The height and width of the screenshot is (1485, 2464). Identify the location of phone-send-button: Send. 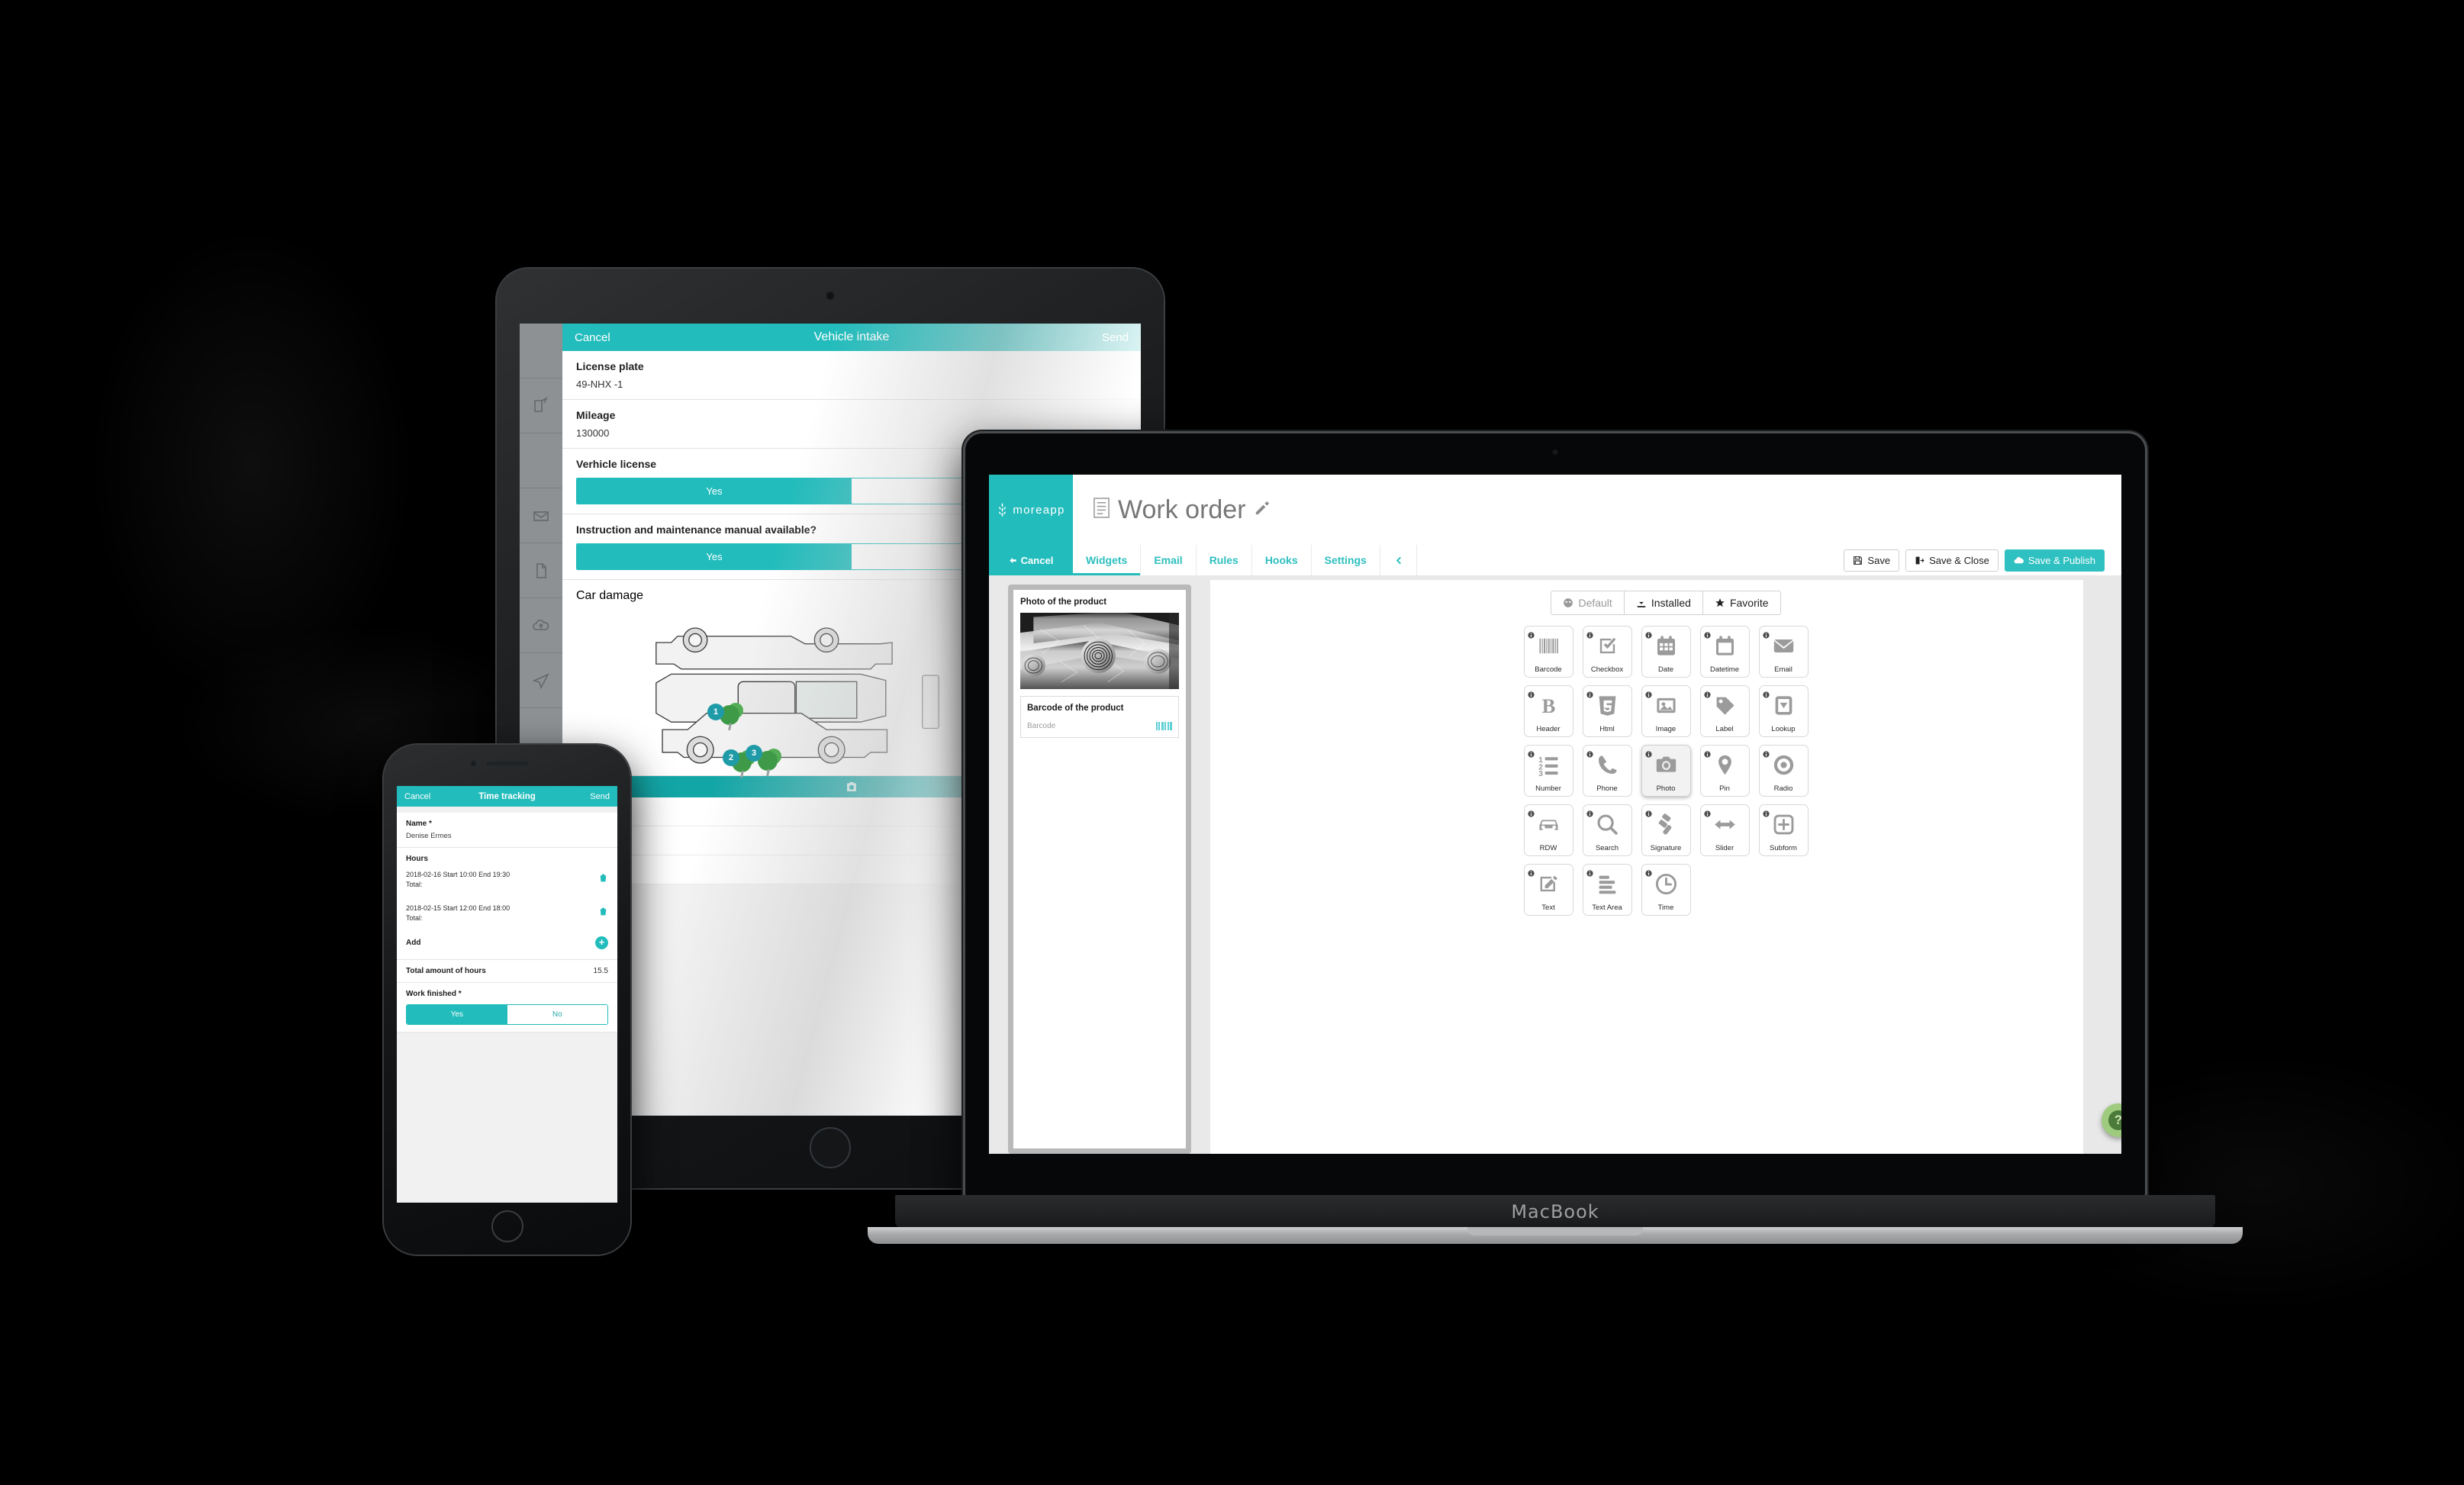
(600, 796).